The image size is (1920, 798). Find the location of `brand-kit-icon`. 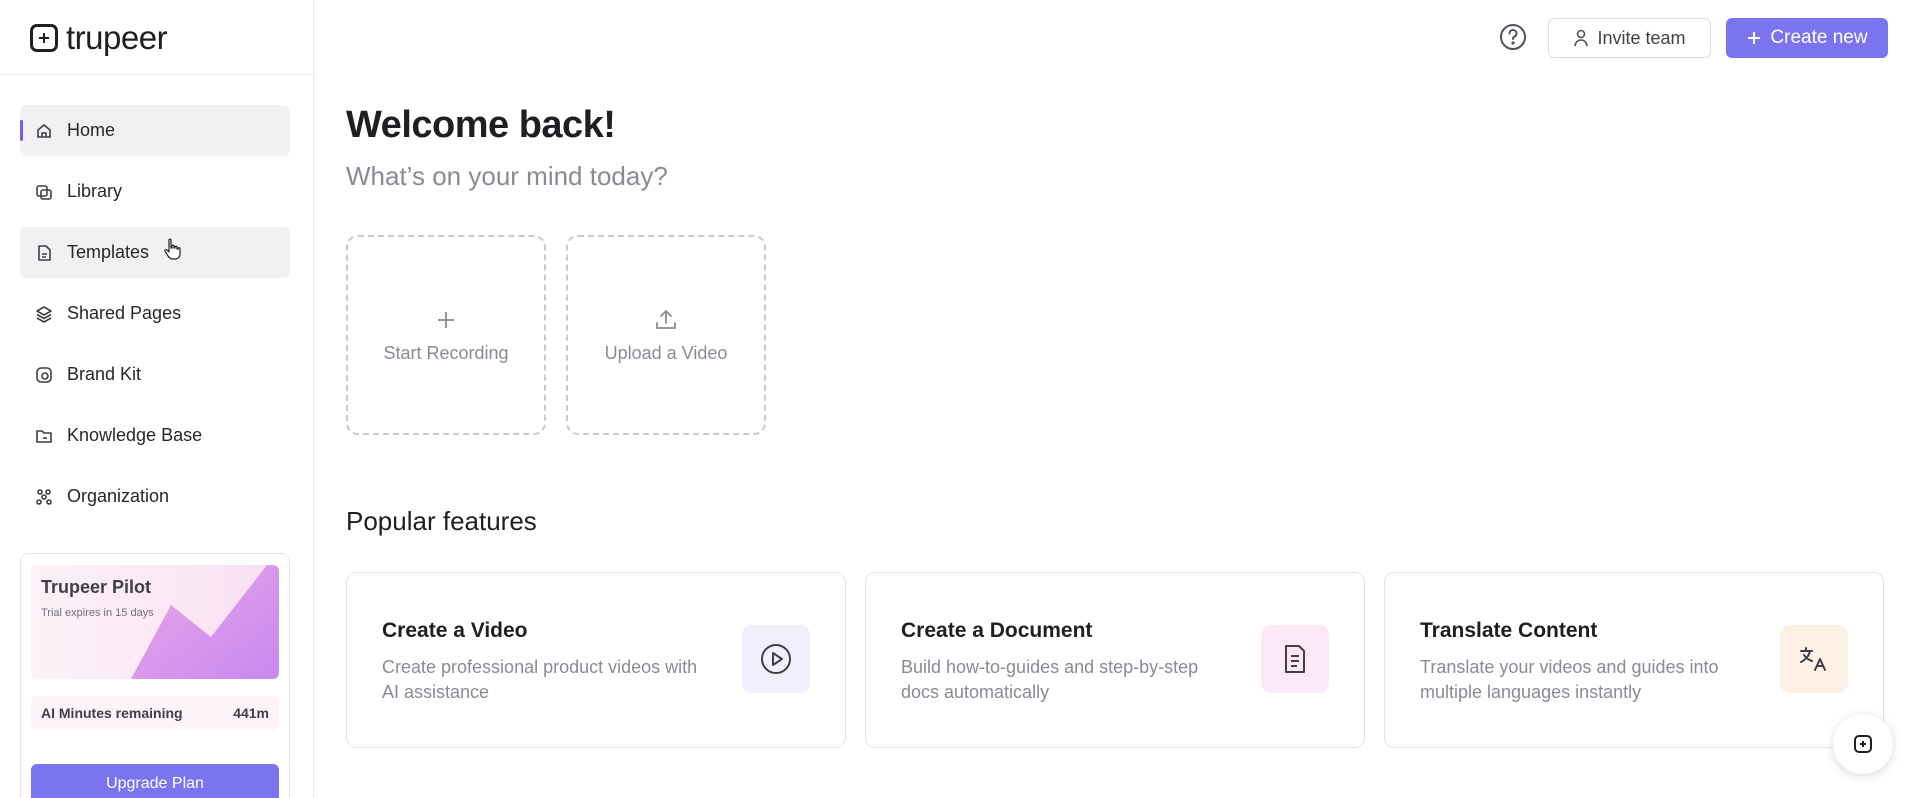

brand-kit-icon is located at coordinates (44, 375).